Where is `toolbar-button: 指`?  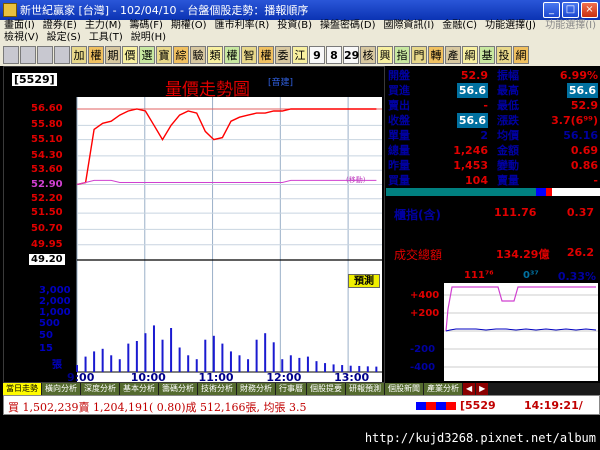 toolbar-button: 指 is located at coordinates (402, 55).